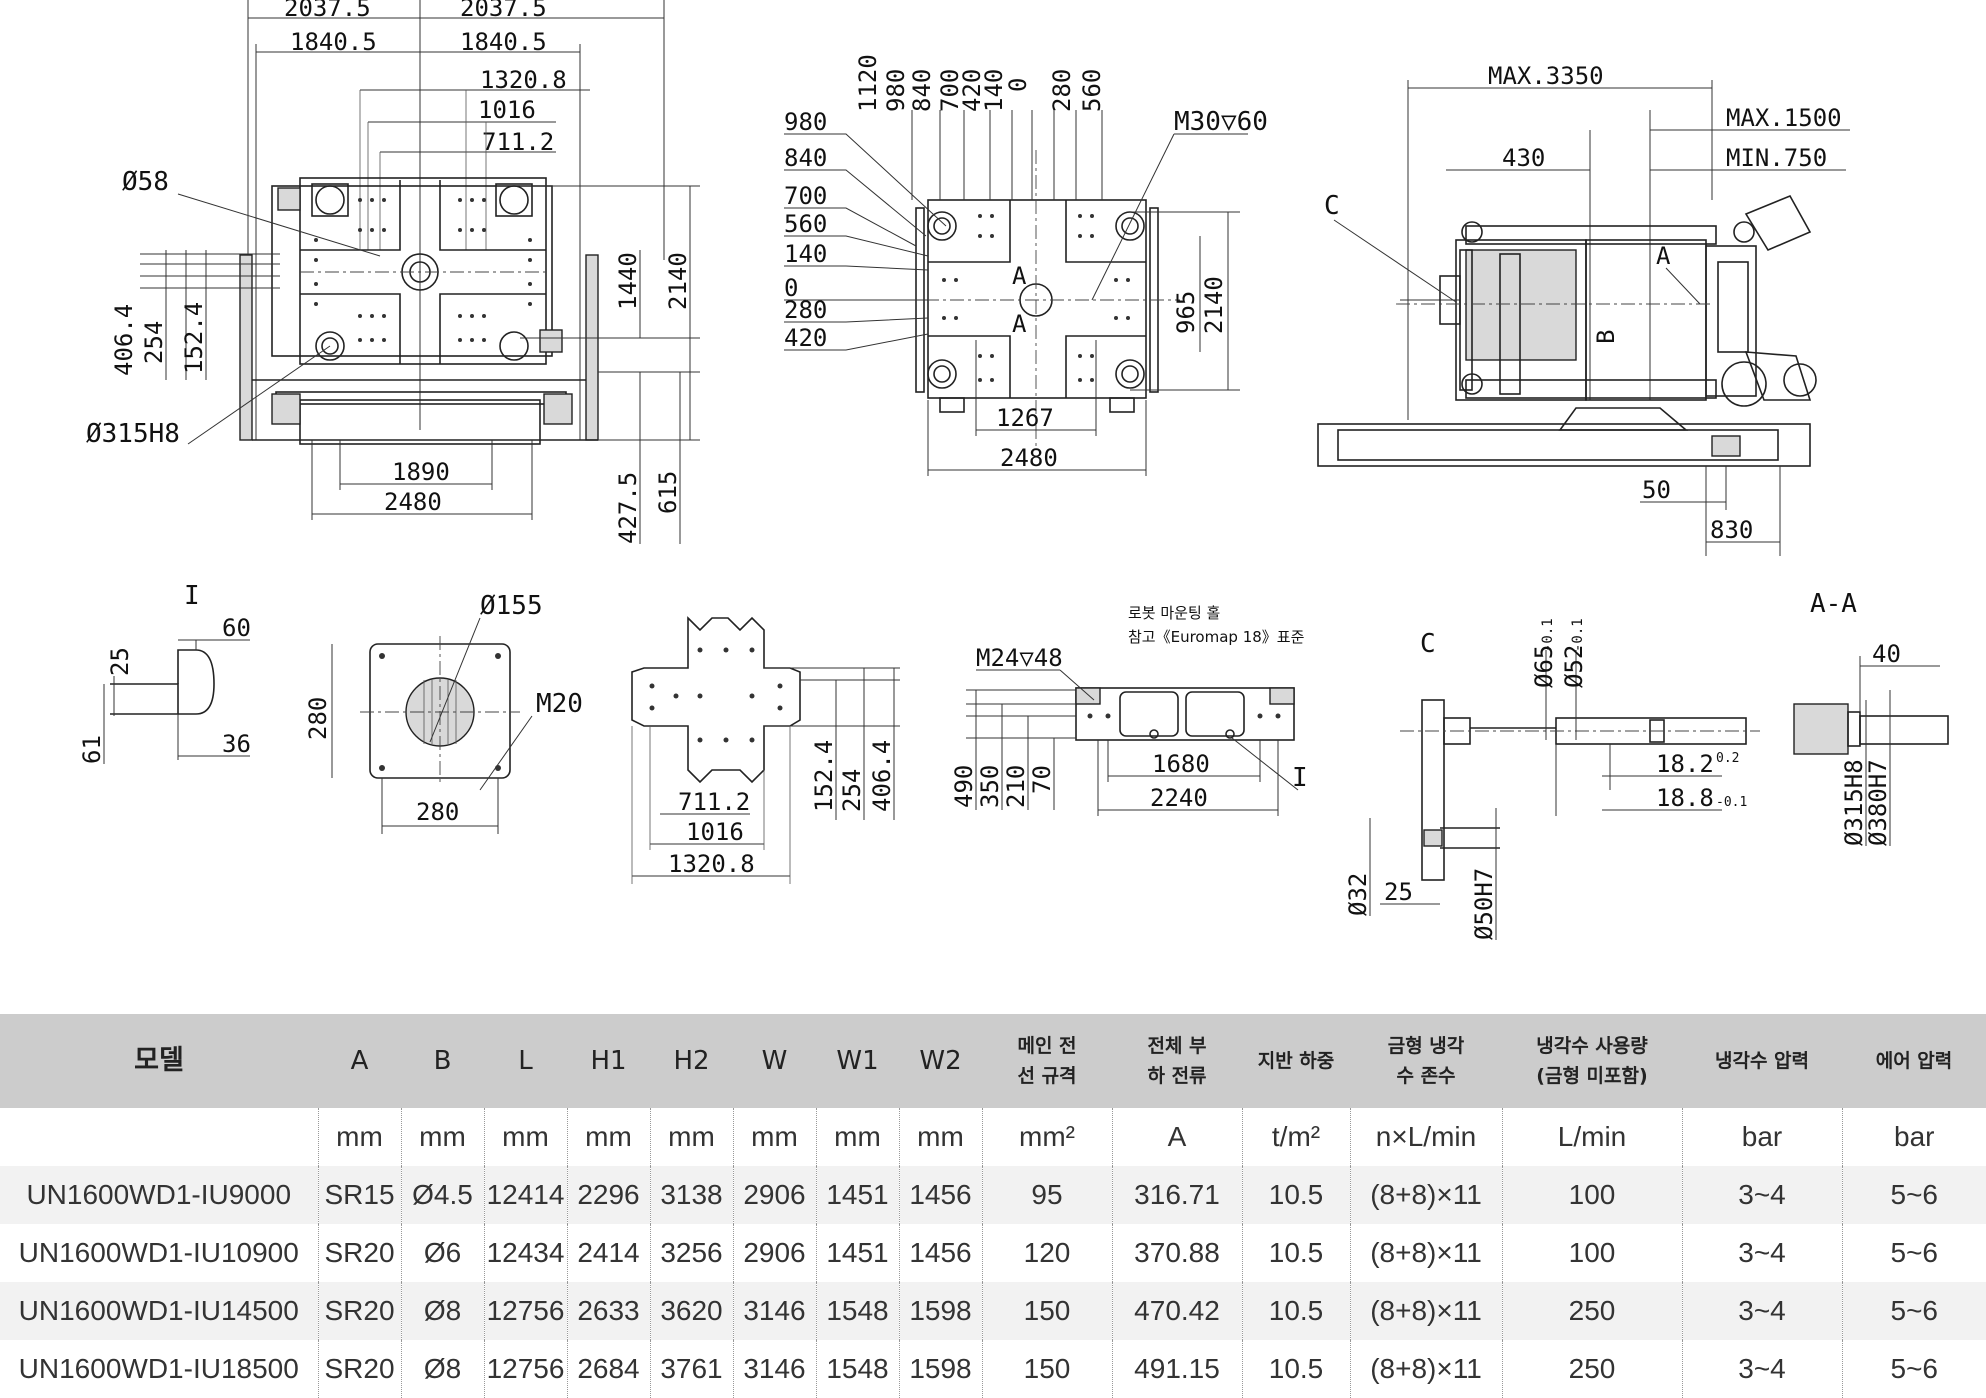  I want to click on cell: 3~4, so click(1761, 1195).